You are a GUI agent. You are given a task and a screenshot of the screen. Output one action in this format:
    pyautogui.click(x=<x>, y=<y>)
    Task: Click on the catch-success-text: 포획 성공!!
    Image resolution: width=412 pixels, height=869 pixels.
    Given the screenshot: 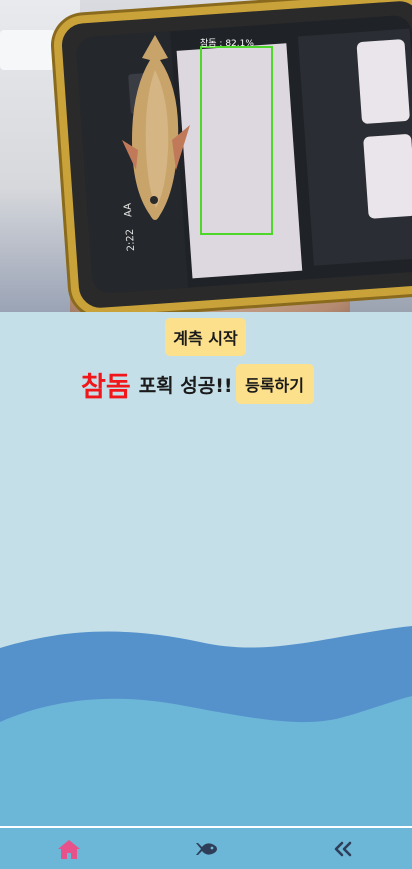 What is the action you would take?
    pyautogui.click(x=185, y=385)
    